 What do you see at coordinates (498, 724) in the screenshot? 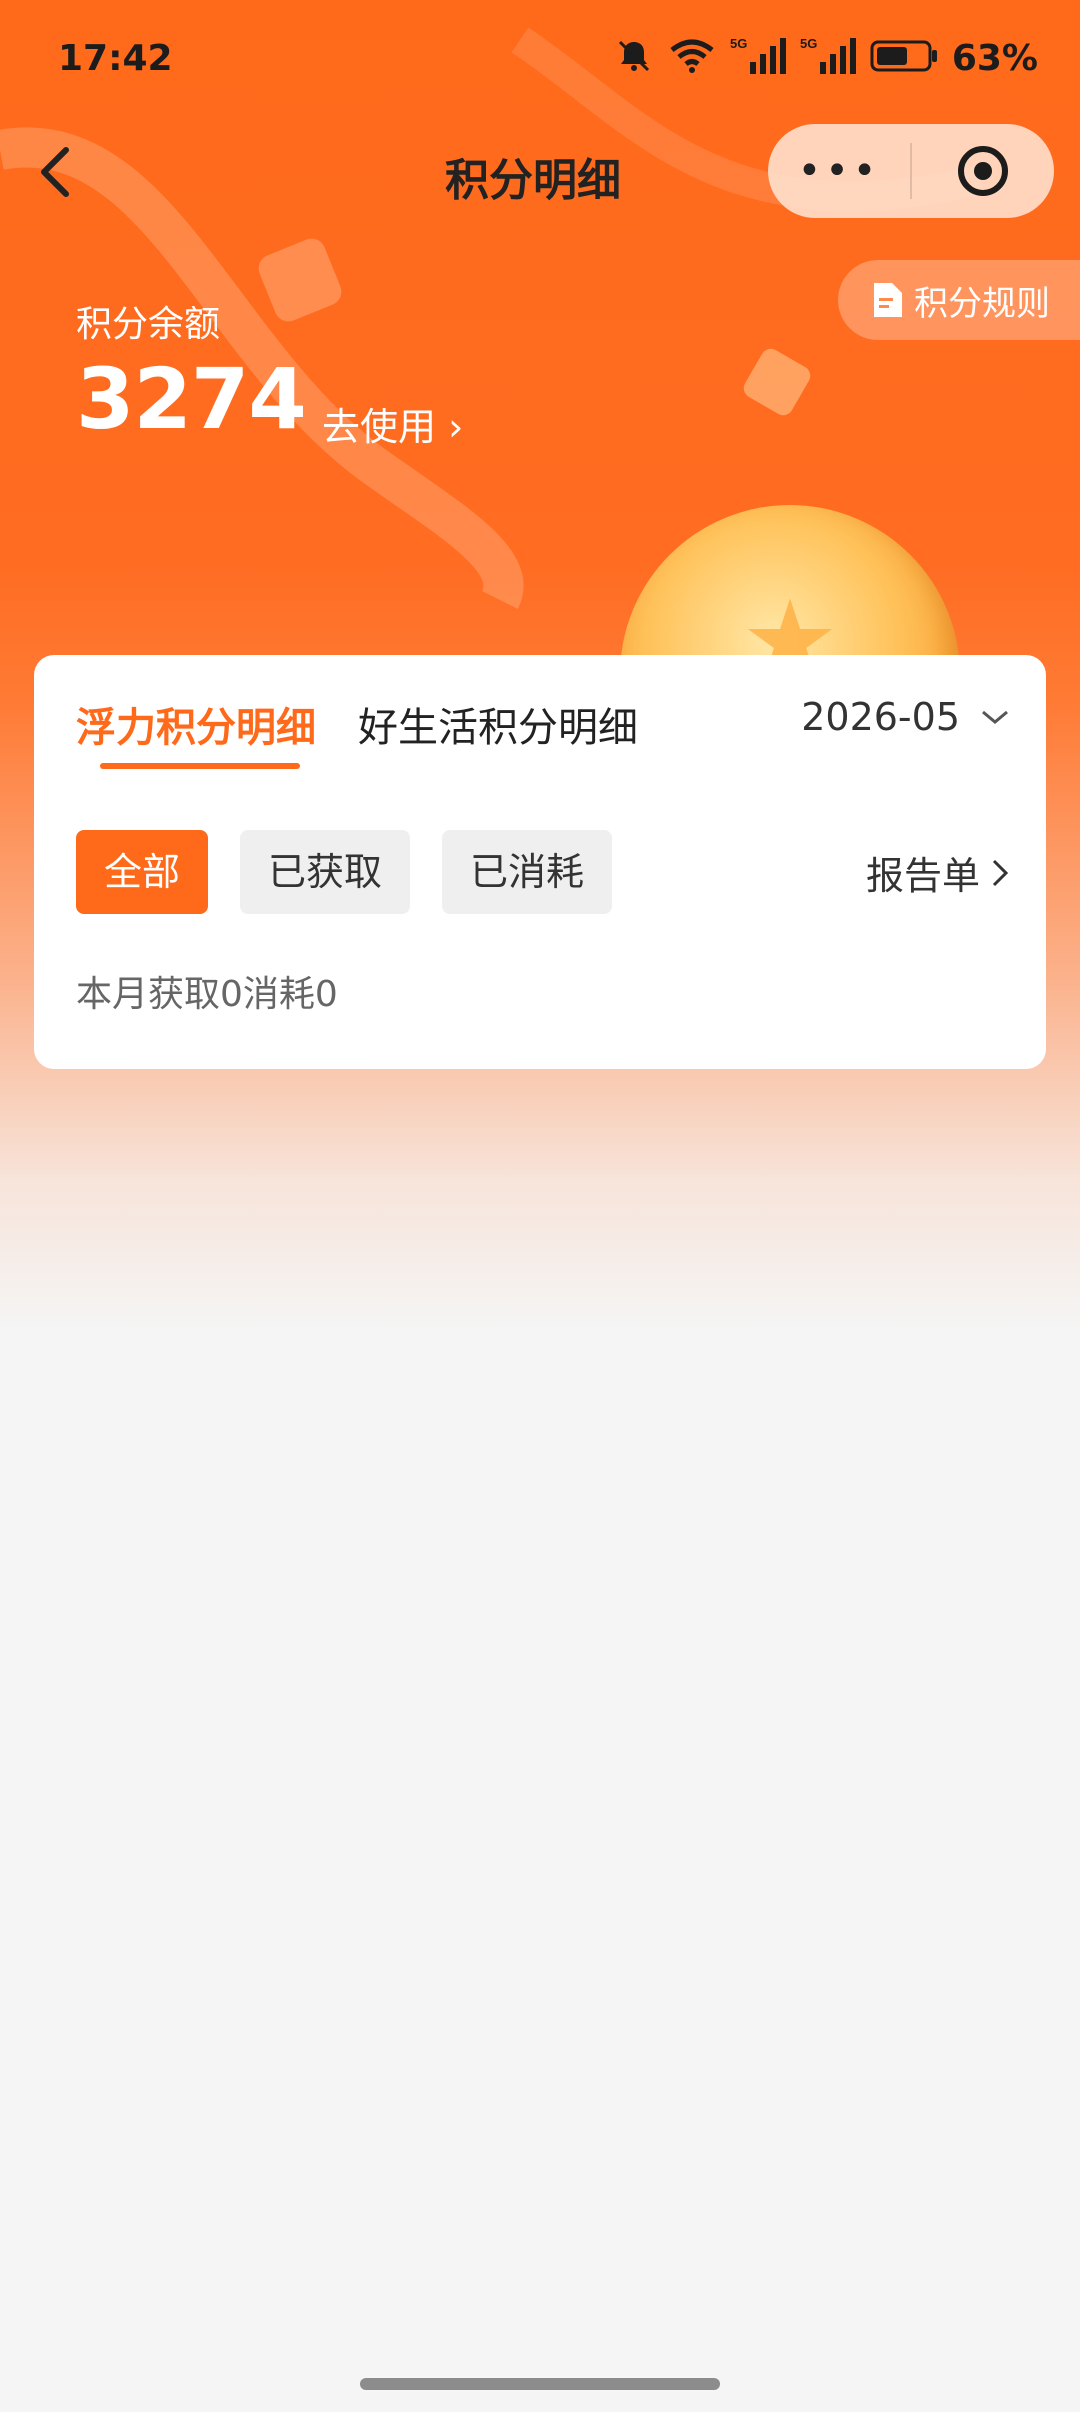
I see `tab-good-life-points: 好生活积分明细` at bounding box center [498, 724].